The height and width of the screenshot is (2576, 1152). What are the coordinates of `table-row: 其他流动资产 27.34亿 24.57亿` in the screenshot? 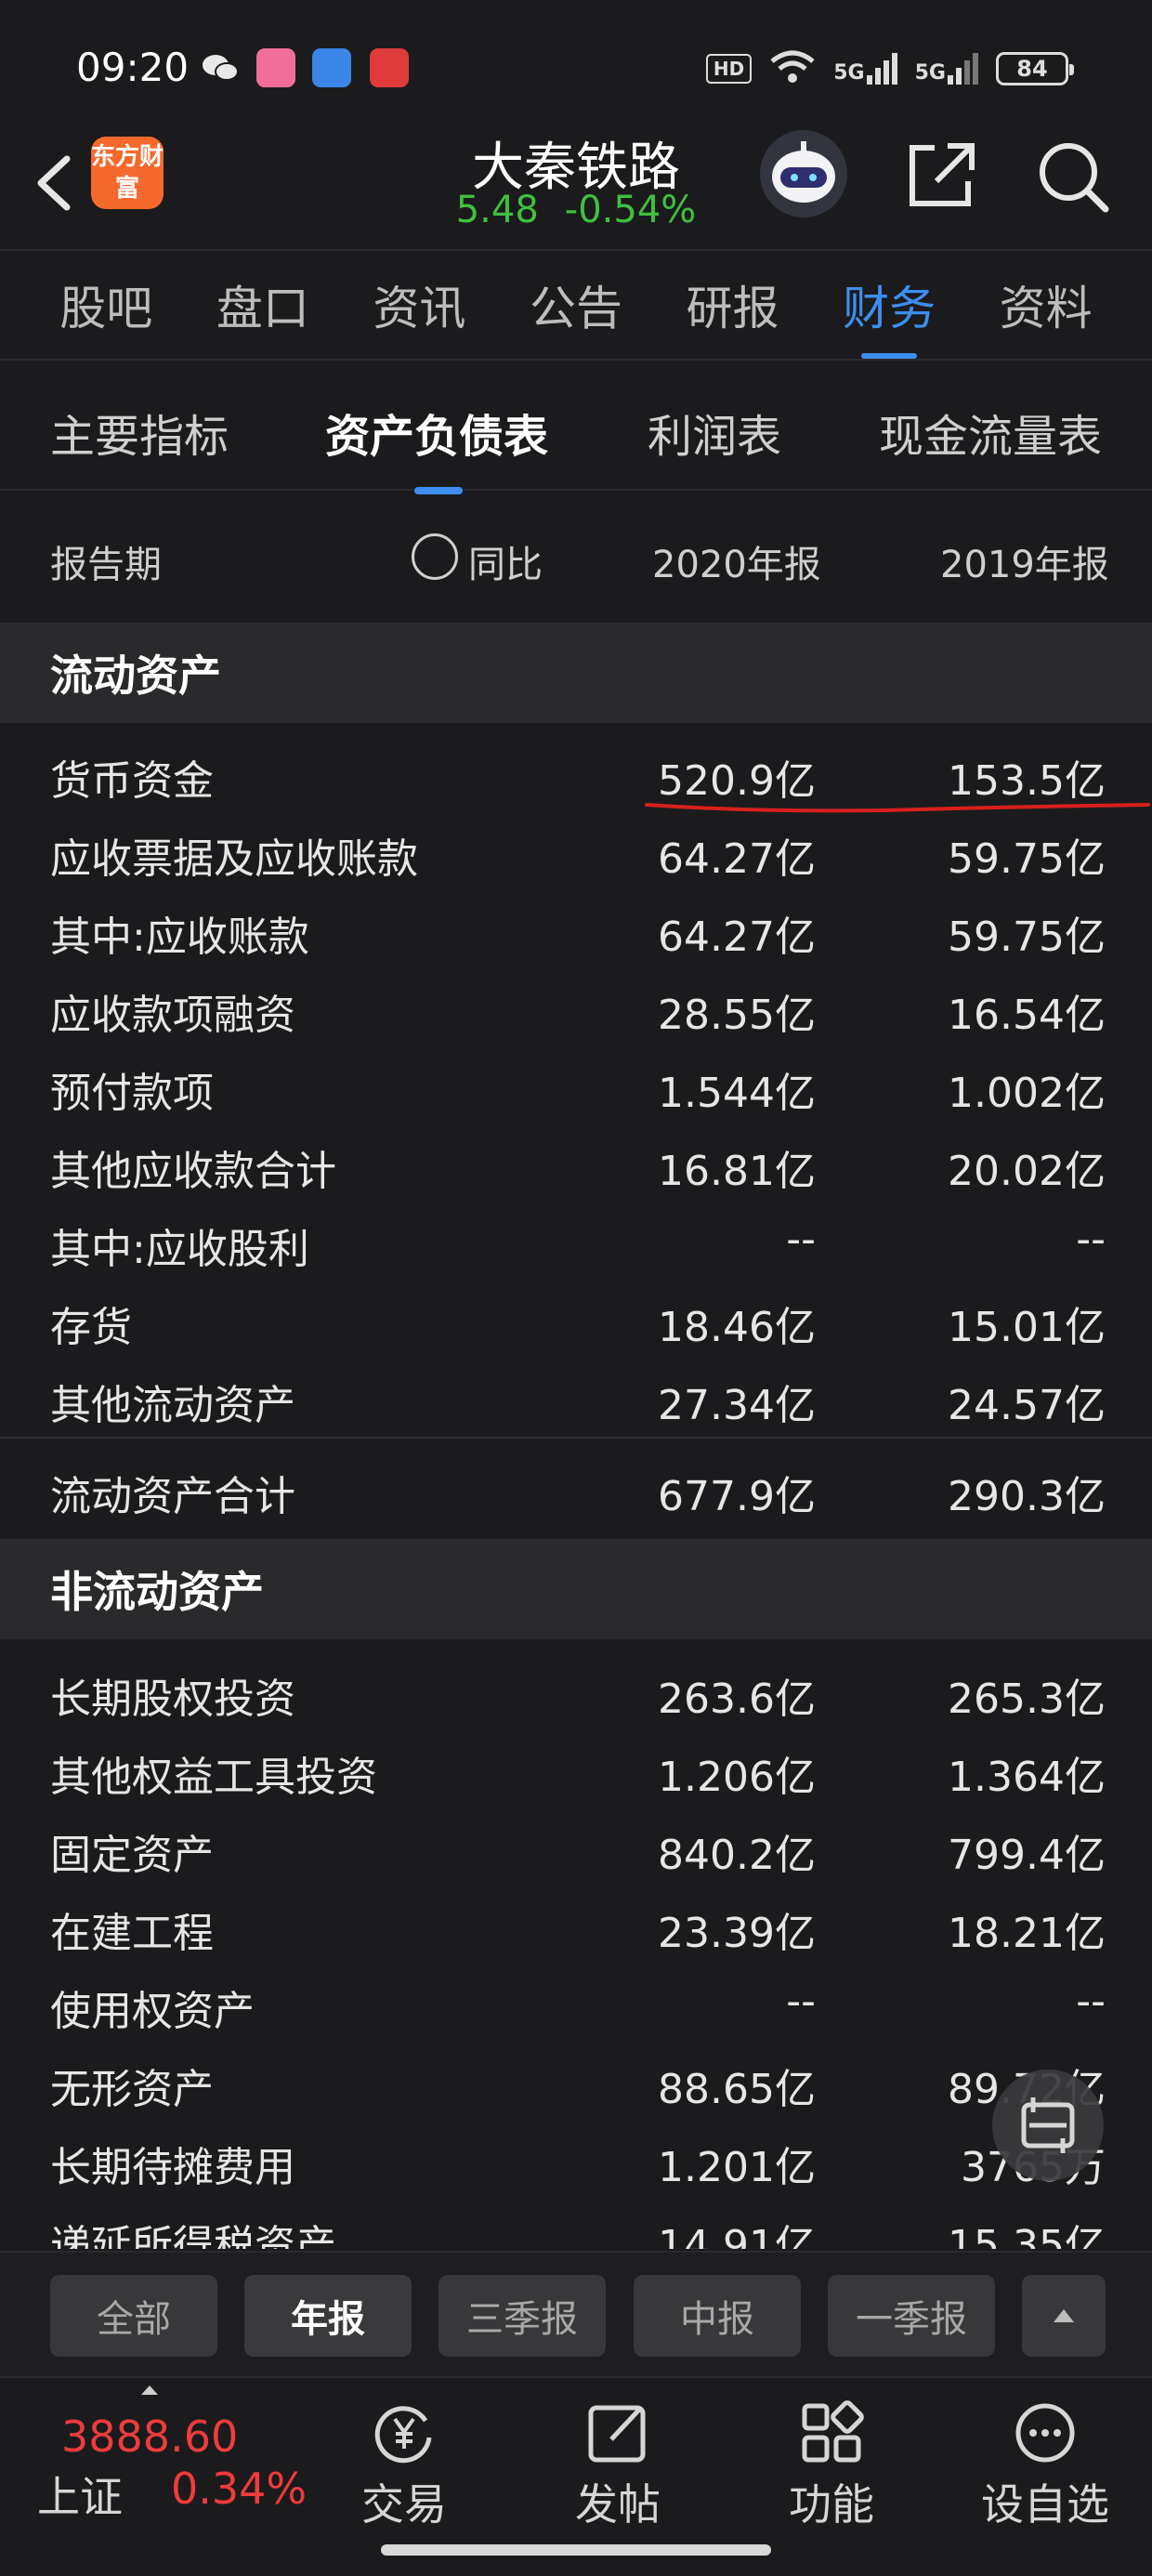 It's located at (576, 1398).